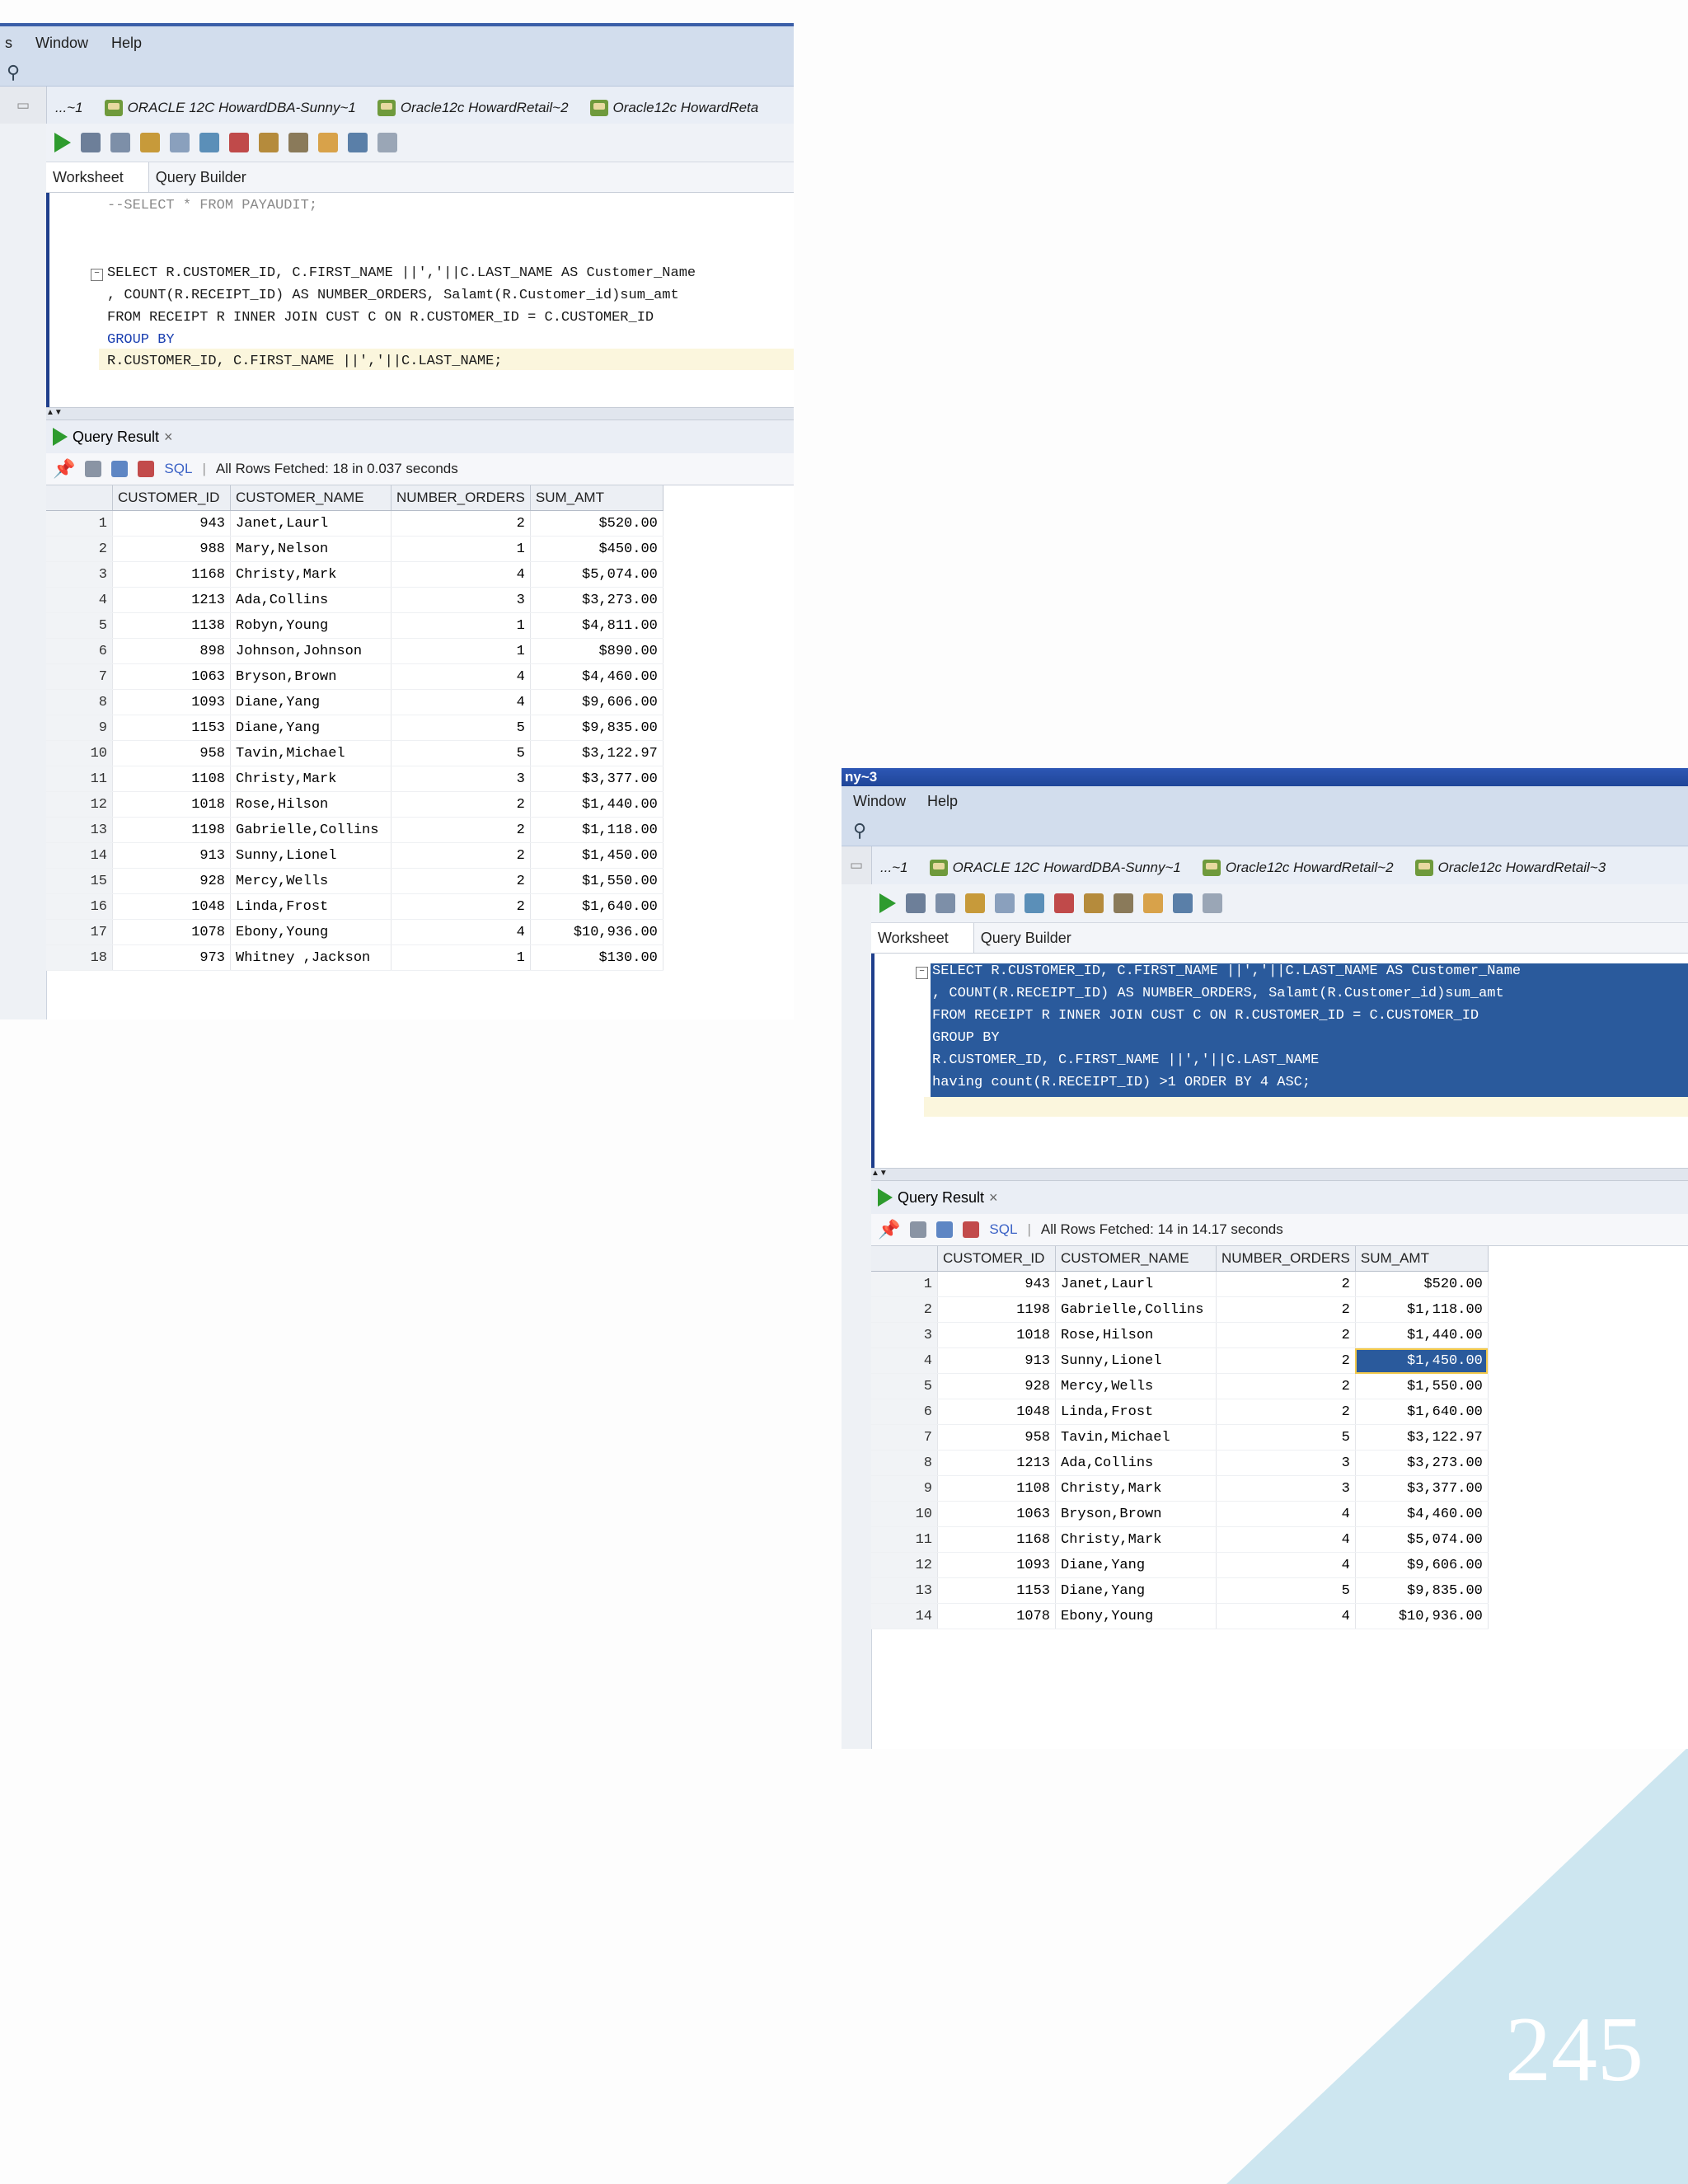 The image size is (1688, 2184). Describe the element at coordinates (1180, 1590) in the screenshot. I see `table-row: 13 1153 Diane,Yang 5 $9,835.00` at that location.